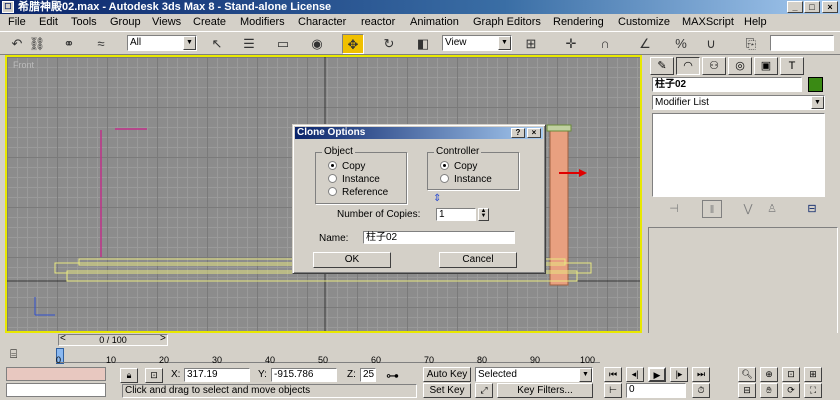  Describe the element at coordinates (679, 374) in the screenshot. I see `next-frame-icon: |▸` at that location.